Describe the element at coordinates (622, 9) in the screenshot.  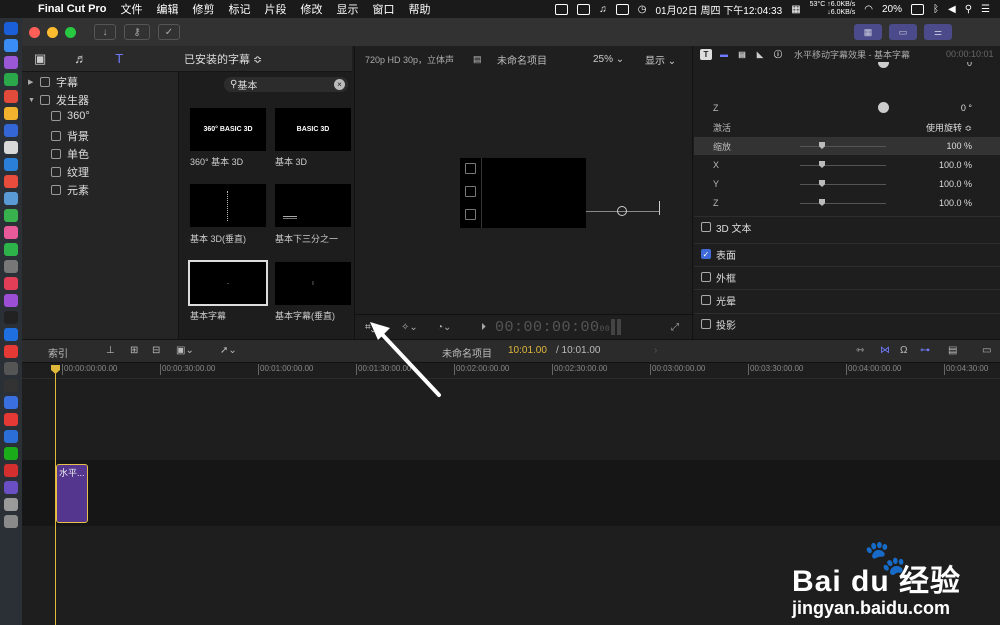
I see `display-icon` at that location.